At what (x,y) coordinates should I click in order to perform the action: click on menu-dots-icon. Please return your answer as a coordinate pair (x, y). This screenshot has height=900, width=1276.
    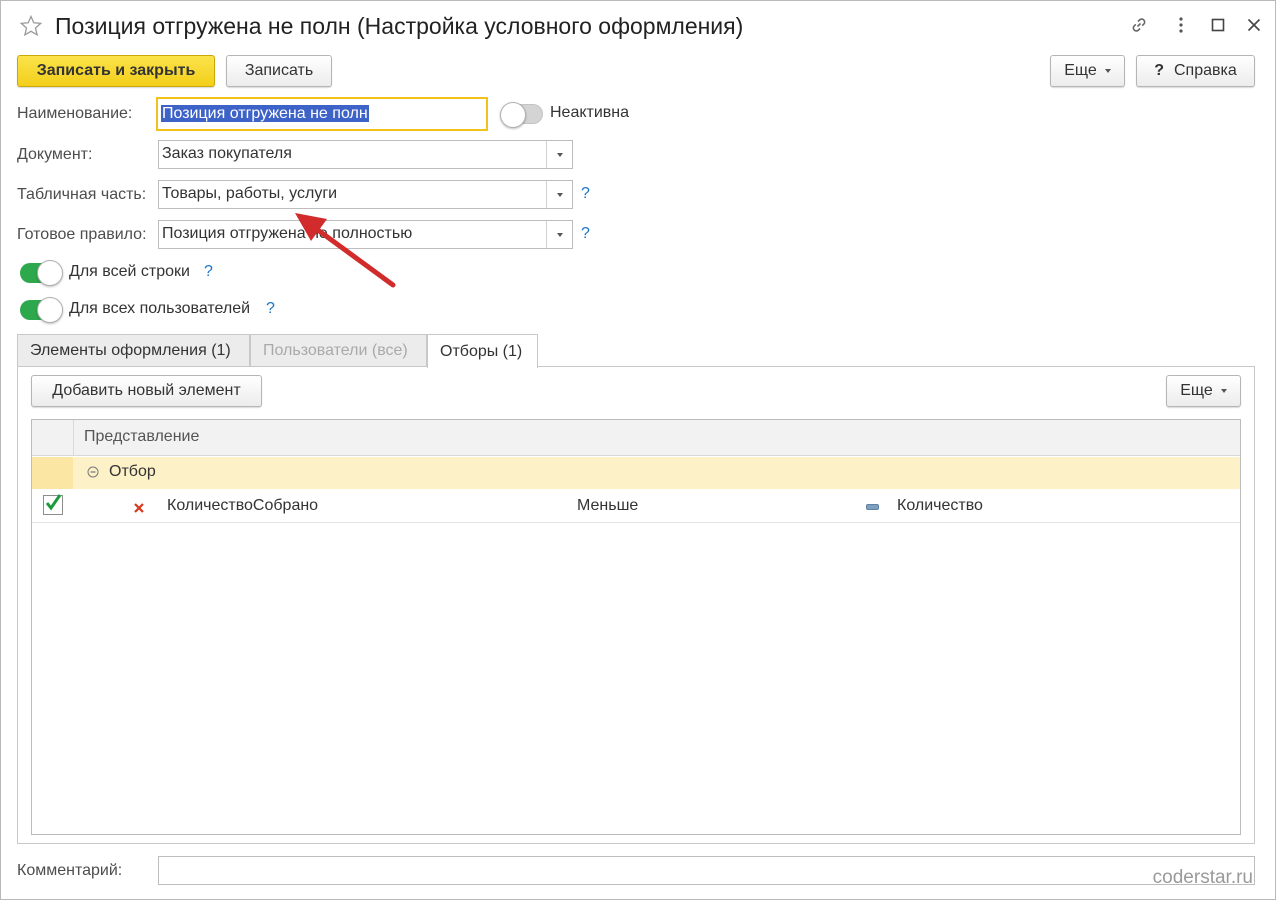
    Looking at the image, I should click on (1181, 25).